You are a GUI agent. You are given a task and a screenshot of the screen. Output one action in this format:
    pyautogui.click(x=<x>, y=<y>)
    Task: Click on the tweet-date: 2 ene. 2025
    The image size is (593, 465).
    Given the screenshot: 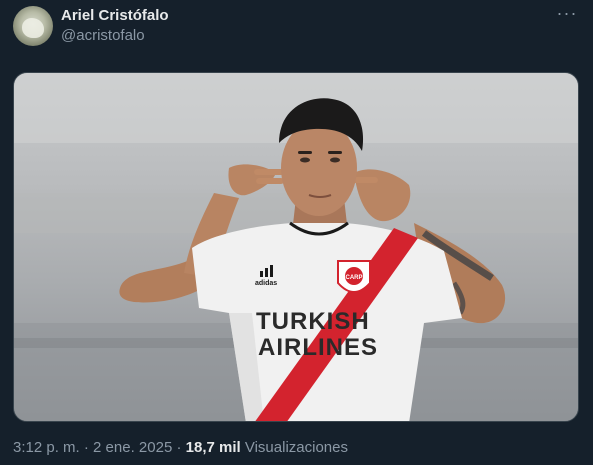 What is the action you would take?
    pyautogui.click(x=132, y=447)
    